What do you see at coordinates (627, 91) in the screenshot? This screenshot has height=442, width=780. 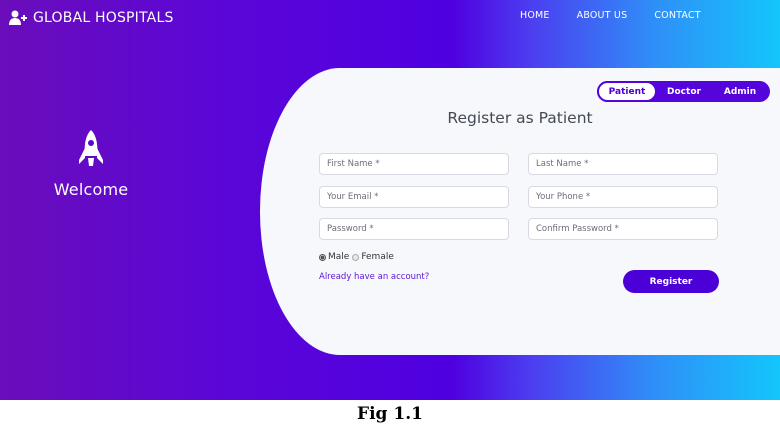 I see `tab-patient: Patient` at bounding box center [627, 91].